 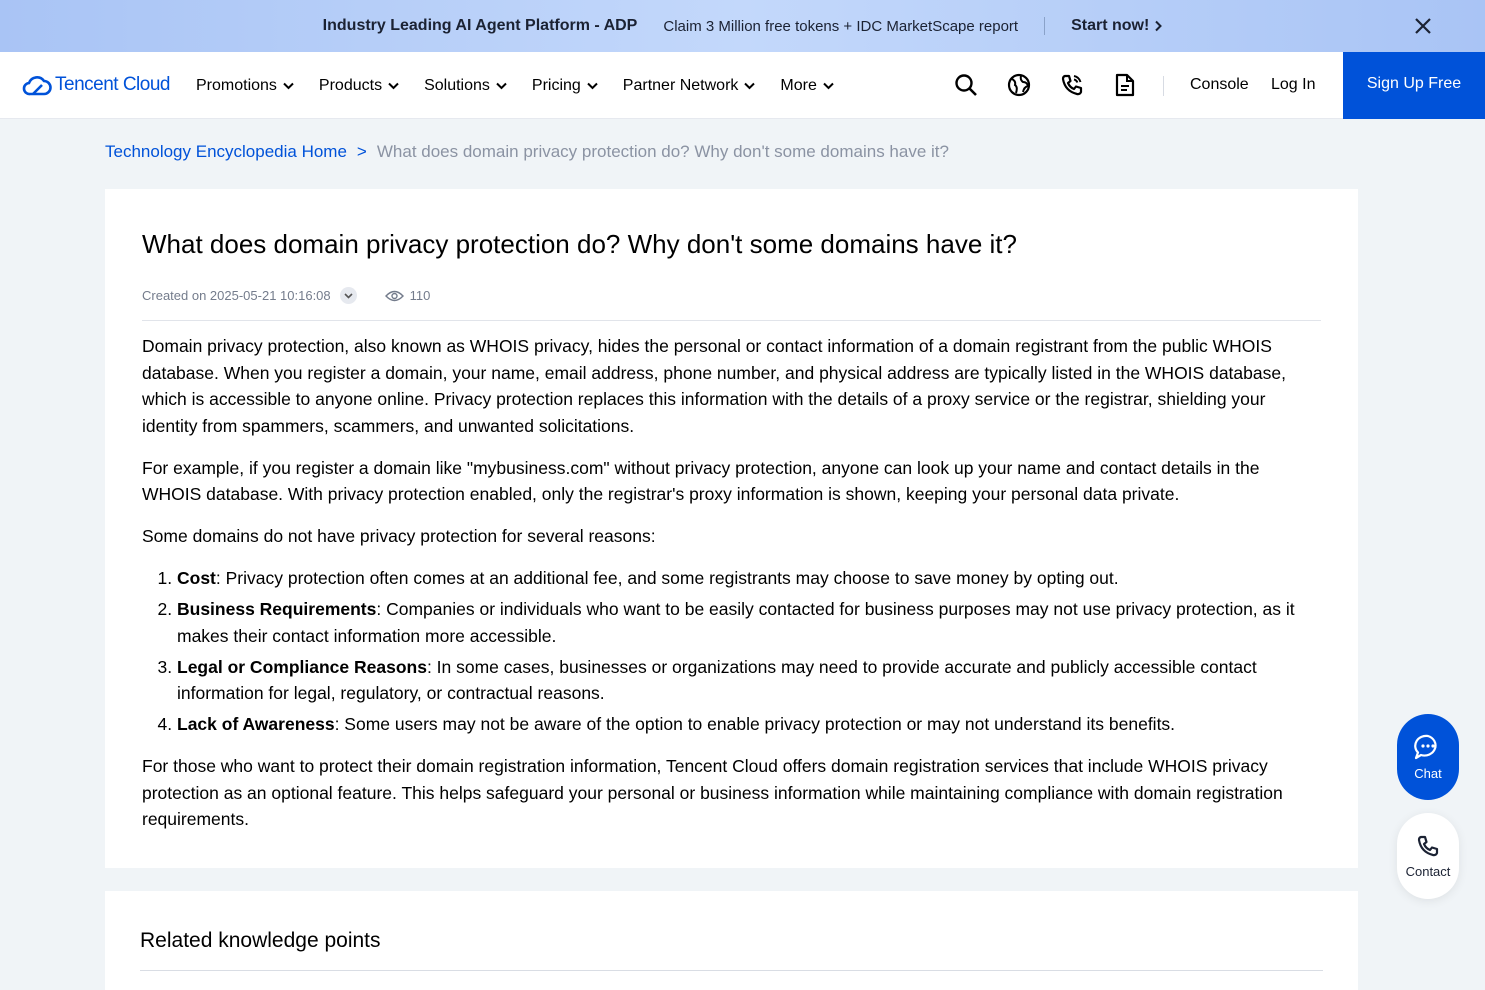 I want to click on menu-more: More, so click(x=807, y=85).